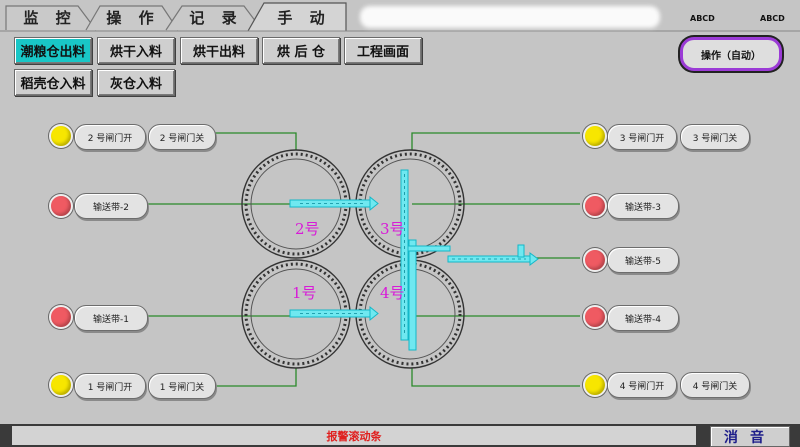 The image size is (800, 447). What do you see at coordinates (61, 317) in the screenshot?
I see `conveyor-1-status-lamp` at bounding box center [61, 317].